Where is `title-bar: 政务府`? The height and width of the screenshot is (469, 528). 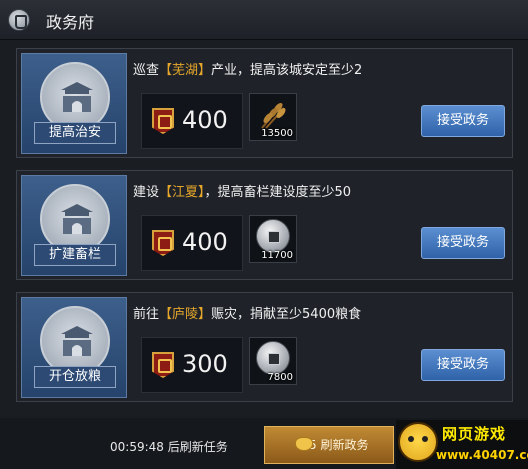
title-bar: 政务府 is located at coordinates (264, 20).